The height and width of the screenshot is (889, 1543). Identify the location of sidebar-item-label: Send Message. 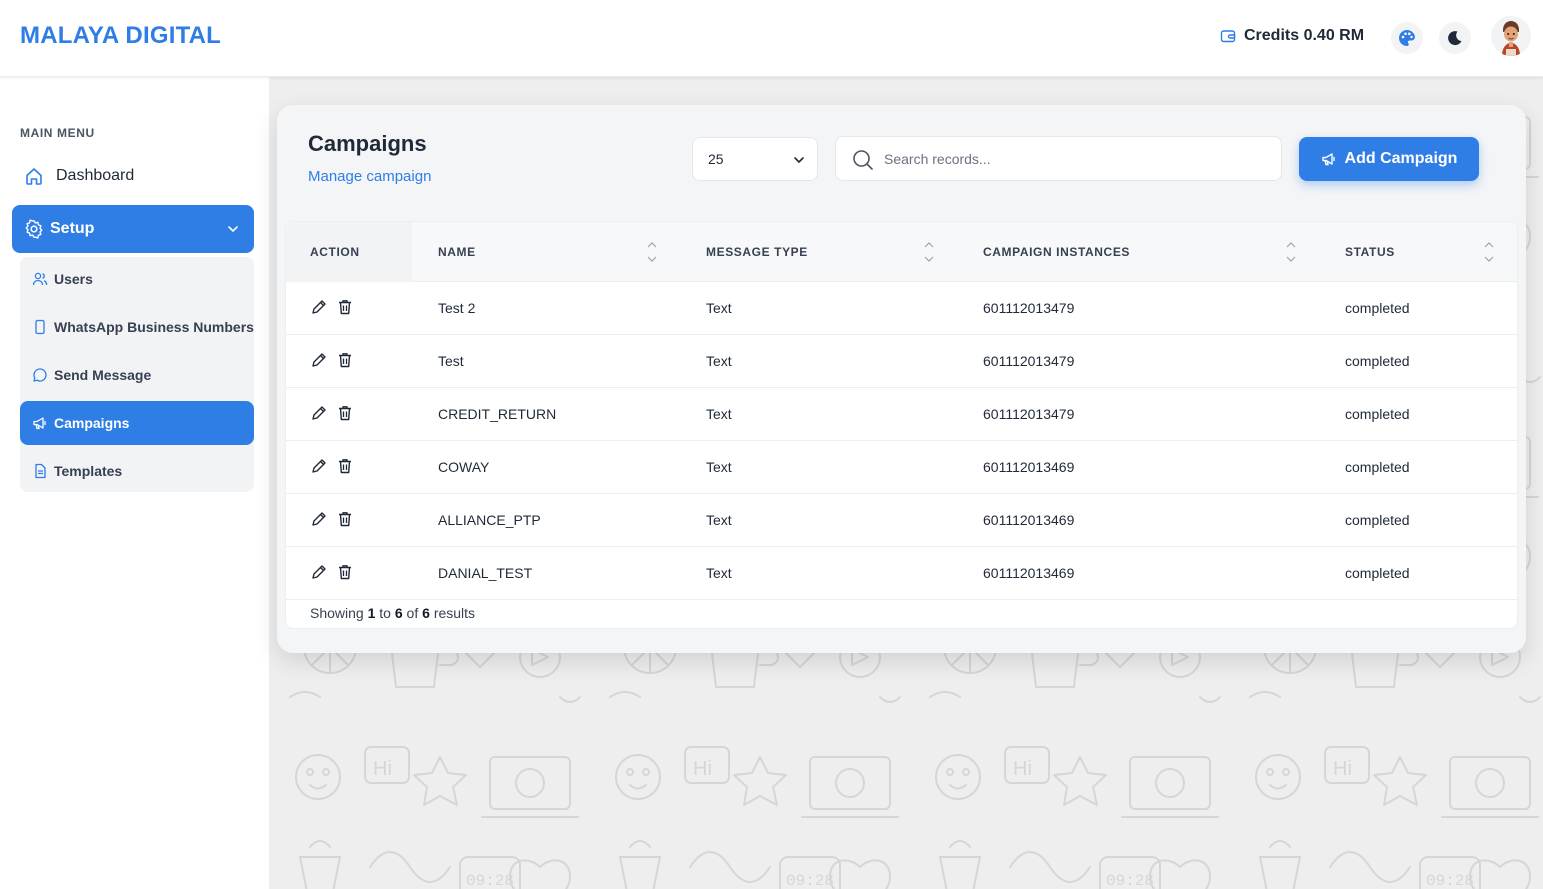
(103, 375).